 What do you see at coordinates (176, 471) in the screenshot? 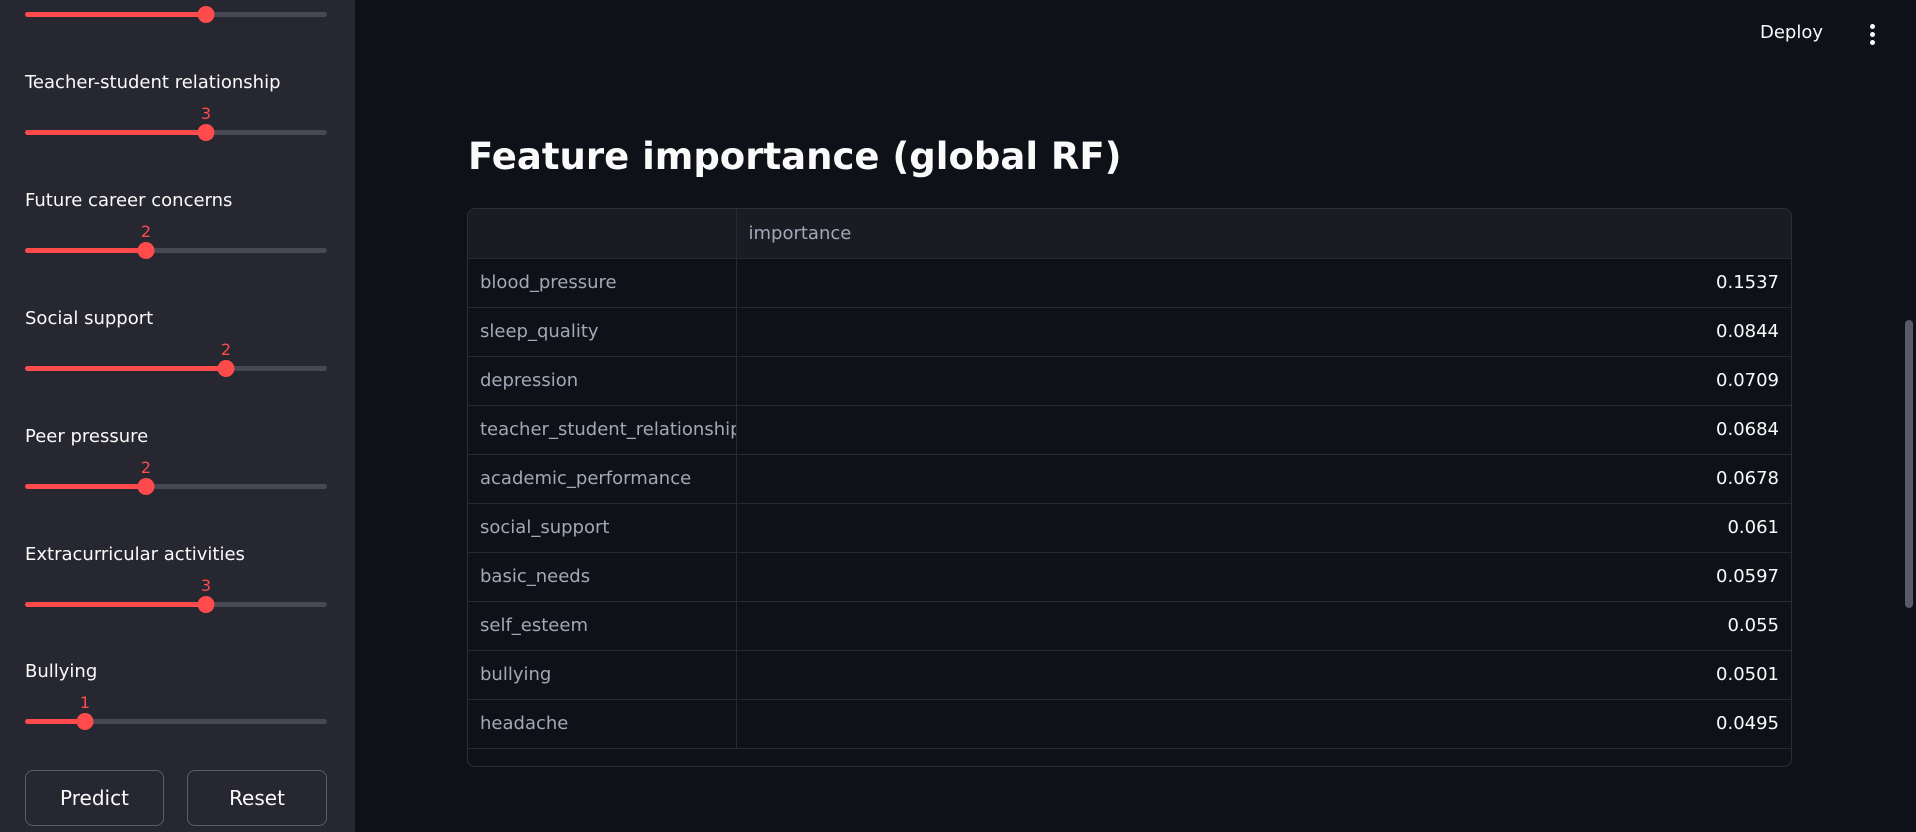
I see `slider-block: Peer pressure 2` at bounding box center [176, 471].